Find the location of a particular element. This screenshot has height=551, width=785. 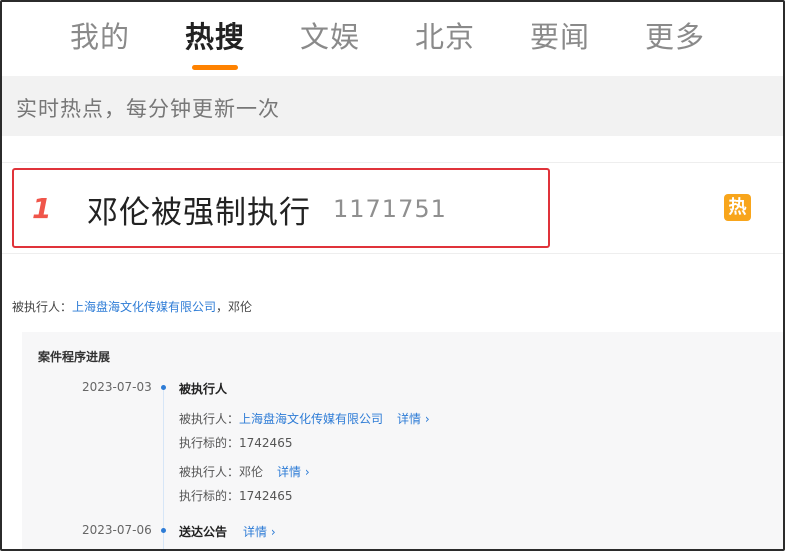

executed-party-line: 被执行人：上海盘海文化传媒有限公司，邓伦 is located at coordinates (132, 306).